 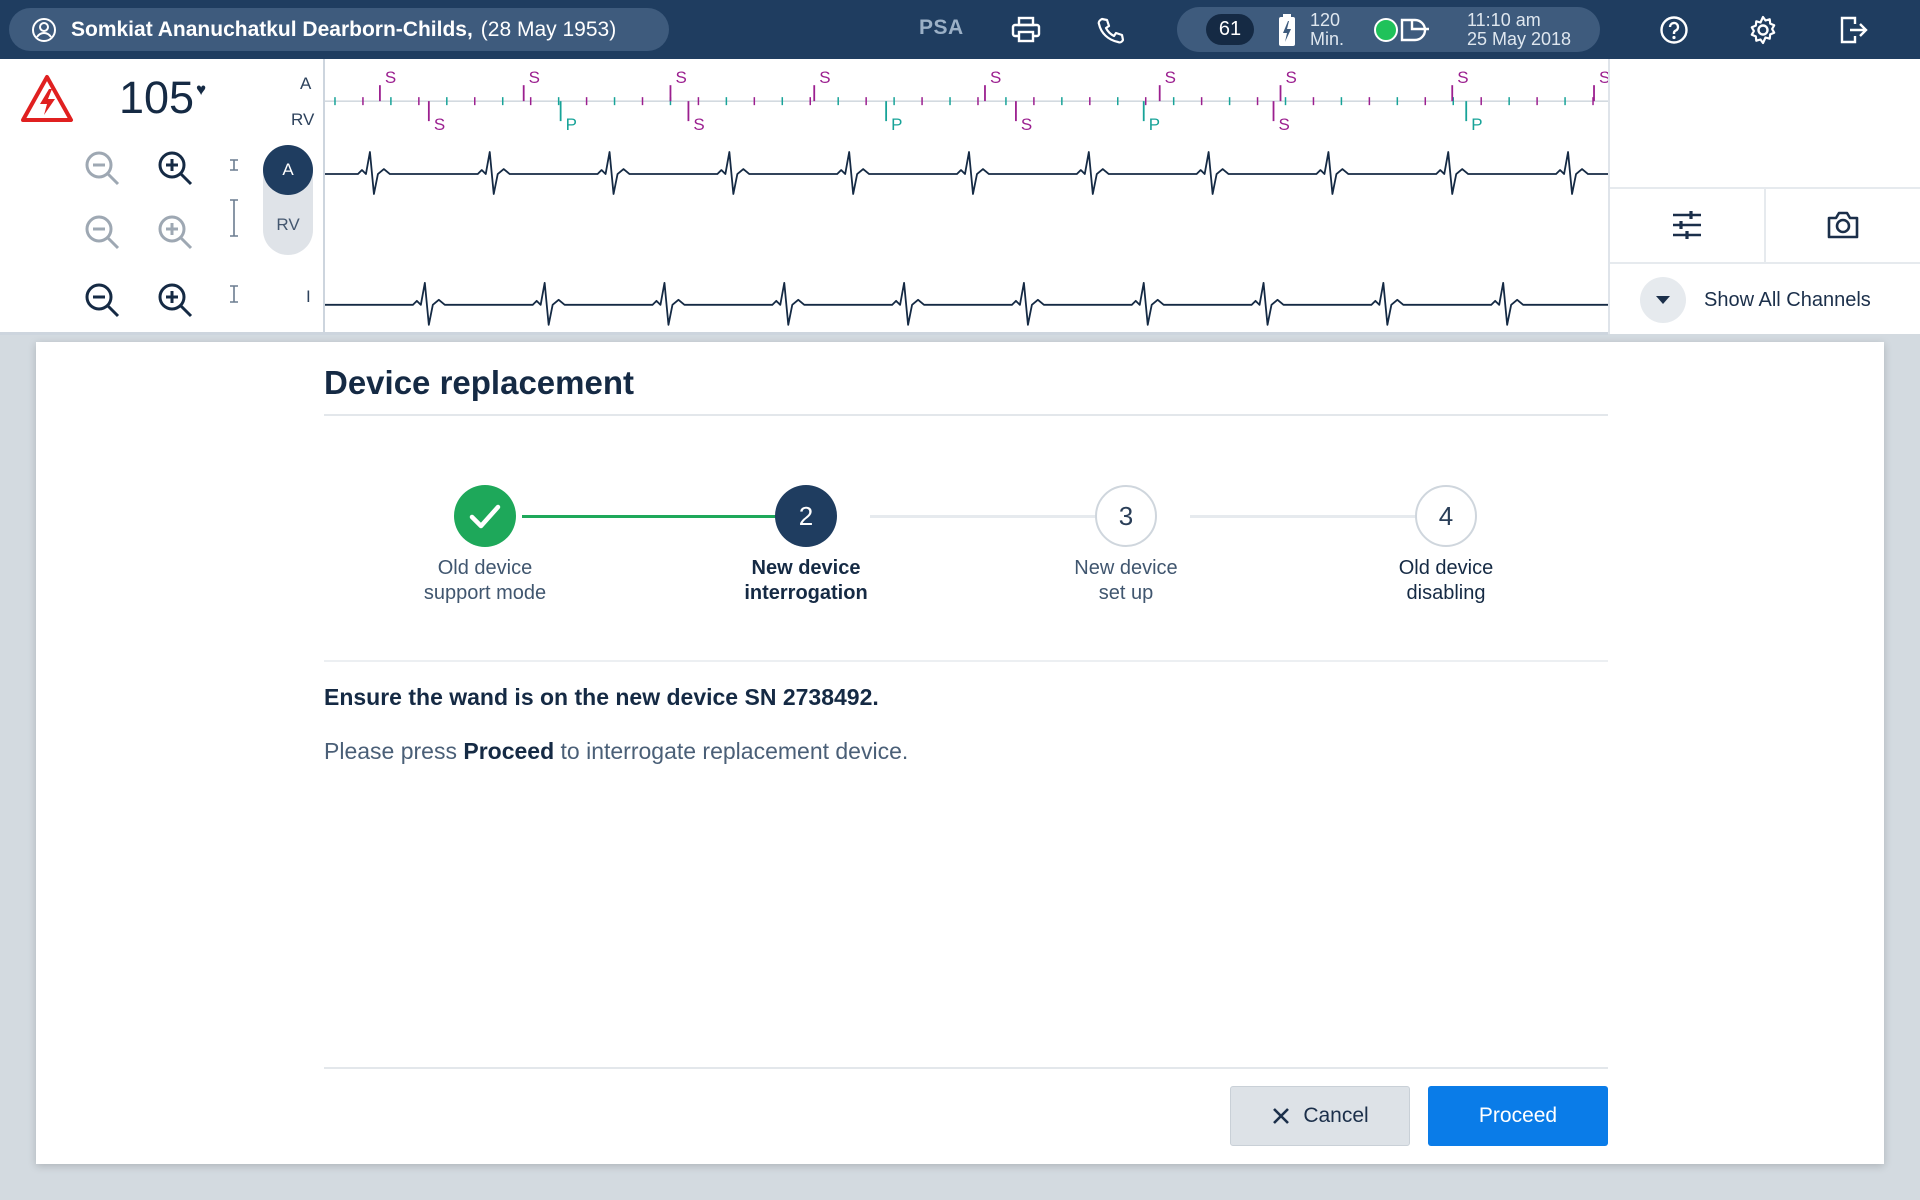 What do you see at coordinates (1663, 300) in the screenshot?
I see `chevron-down-icon` at bounding box center [1663, 300].